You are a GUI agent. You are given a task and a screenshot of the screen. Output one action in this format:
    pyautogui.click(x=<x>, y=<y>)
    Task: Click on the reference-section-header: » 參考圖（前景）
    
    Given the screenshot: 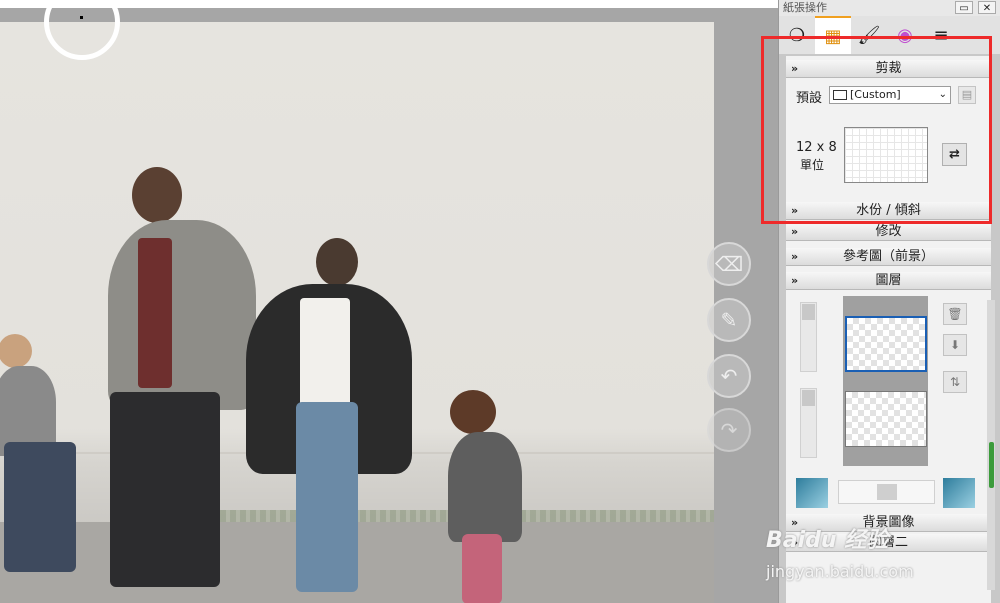 What is the action you would take?
    pyautogui.click(x=888, y=257)
    